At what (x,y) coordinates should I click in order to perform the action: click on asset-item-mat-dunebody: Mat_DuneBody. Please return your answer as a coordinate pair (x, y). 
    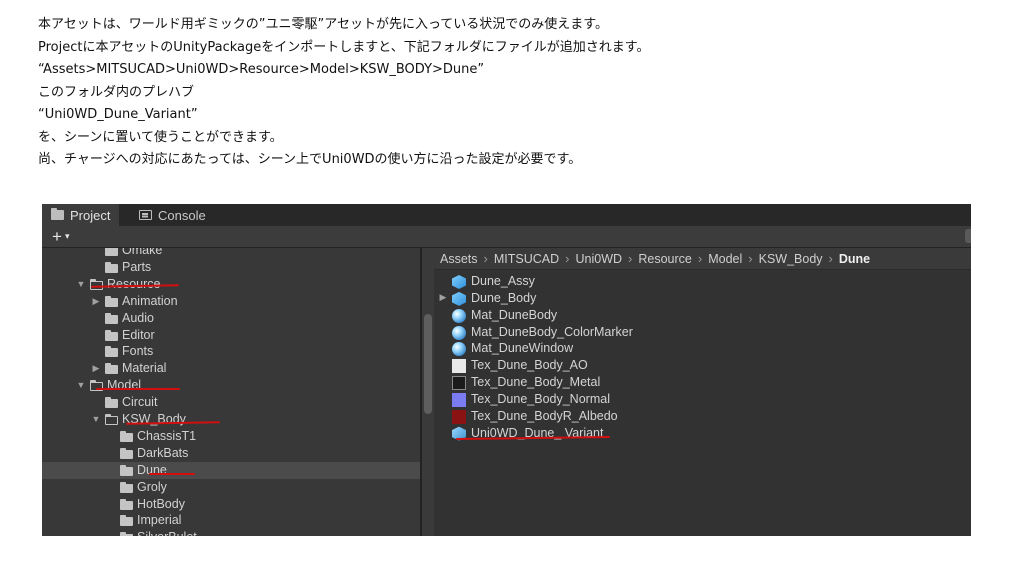
    Looking at the image, I should click on (702, 315).